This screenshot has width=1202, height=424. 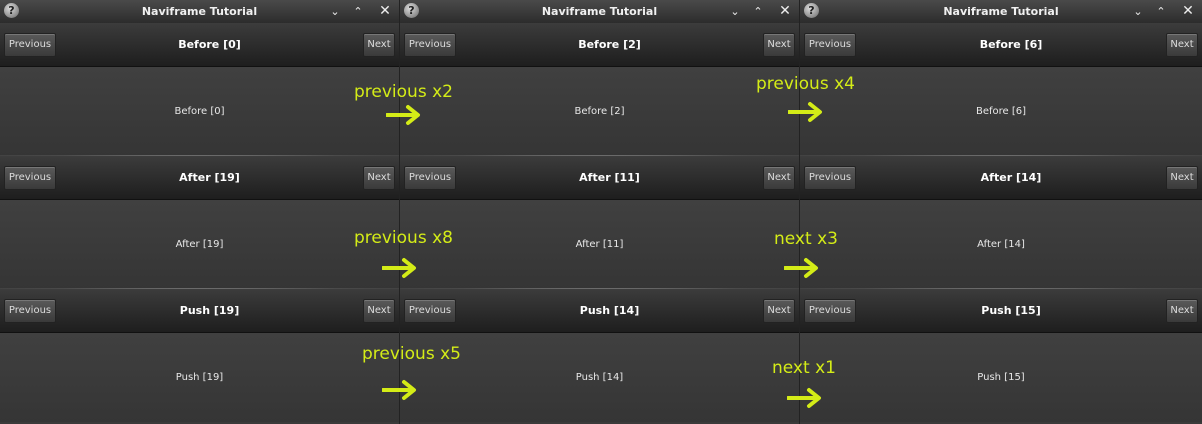 I want to click on naviframe-title: After [11], so click(x=609, y=177).